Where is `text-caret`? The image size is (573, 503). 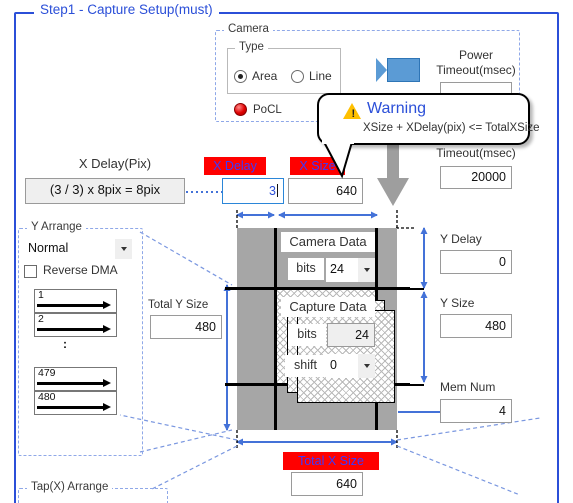 text-caret is located at coordinates (277, 190).